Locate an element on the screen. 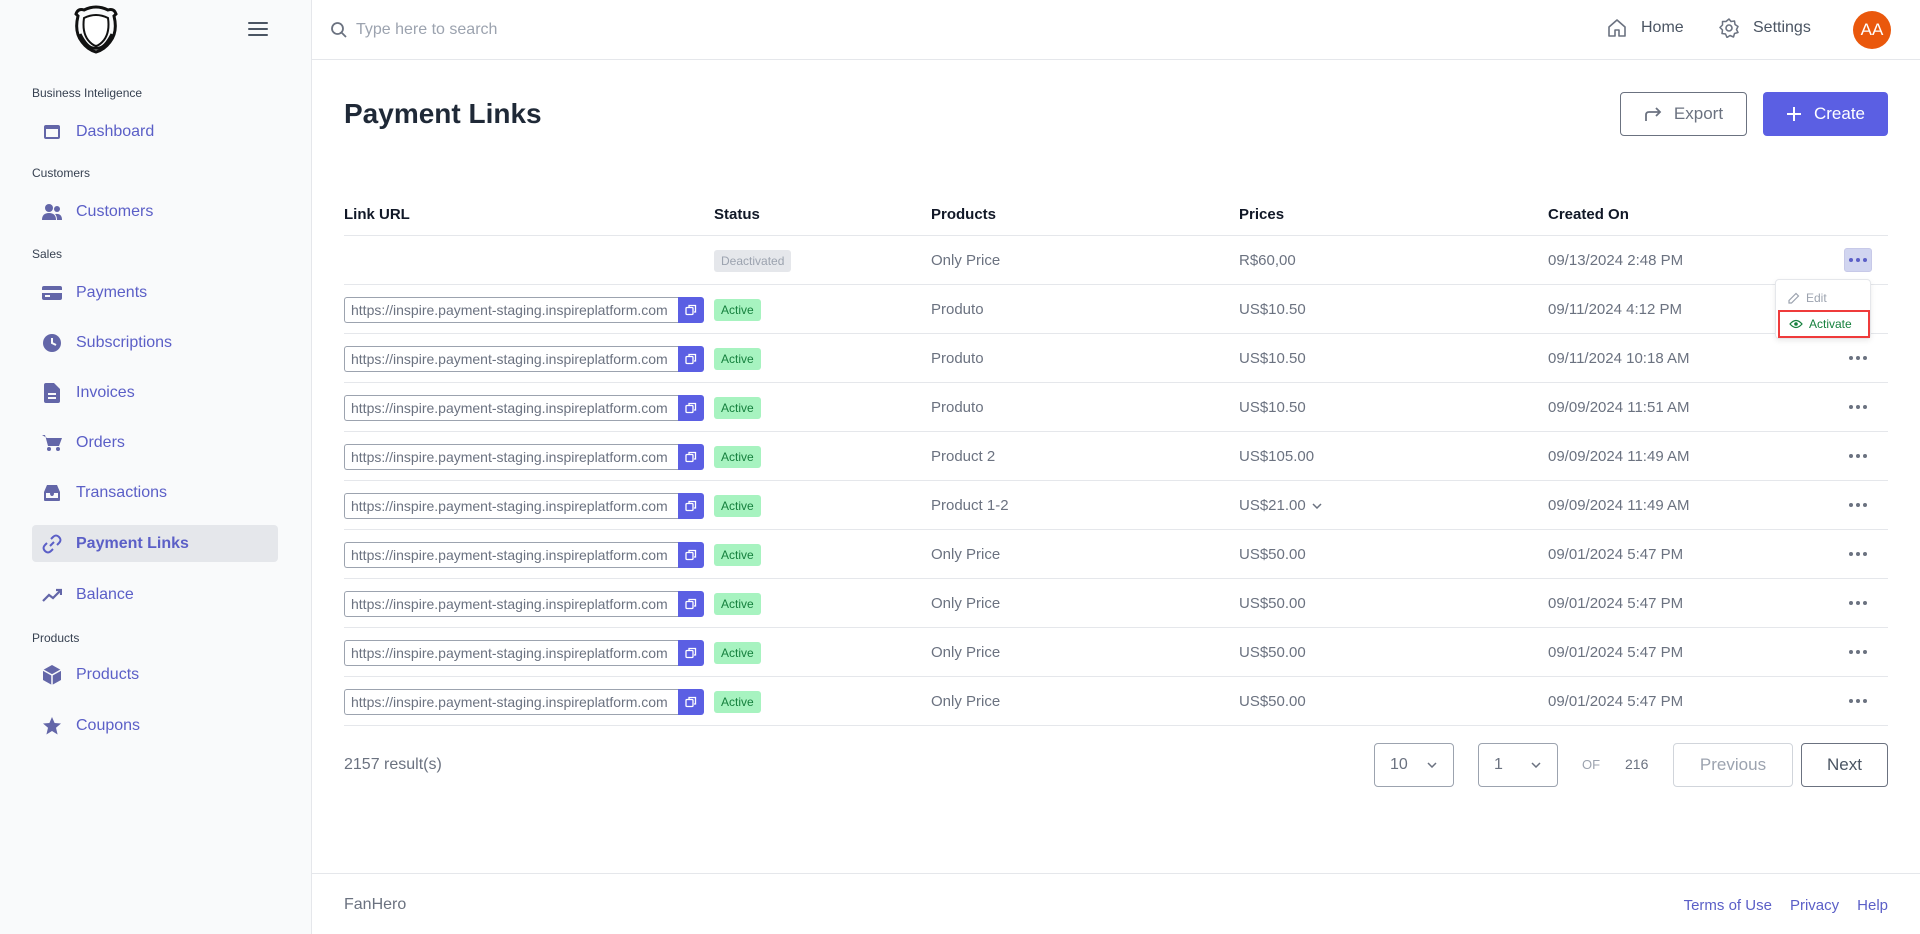 Image resolution: width=1920 pixels, height=934 pixels. sidebar-item-coupons: Coupons is located at coordinates (155, 725).